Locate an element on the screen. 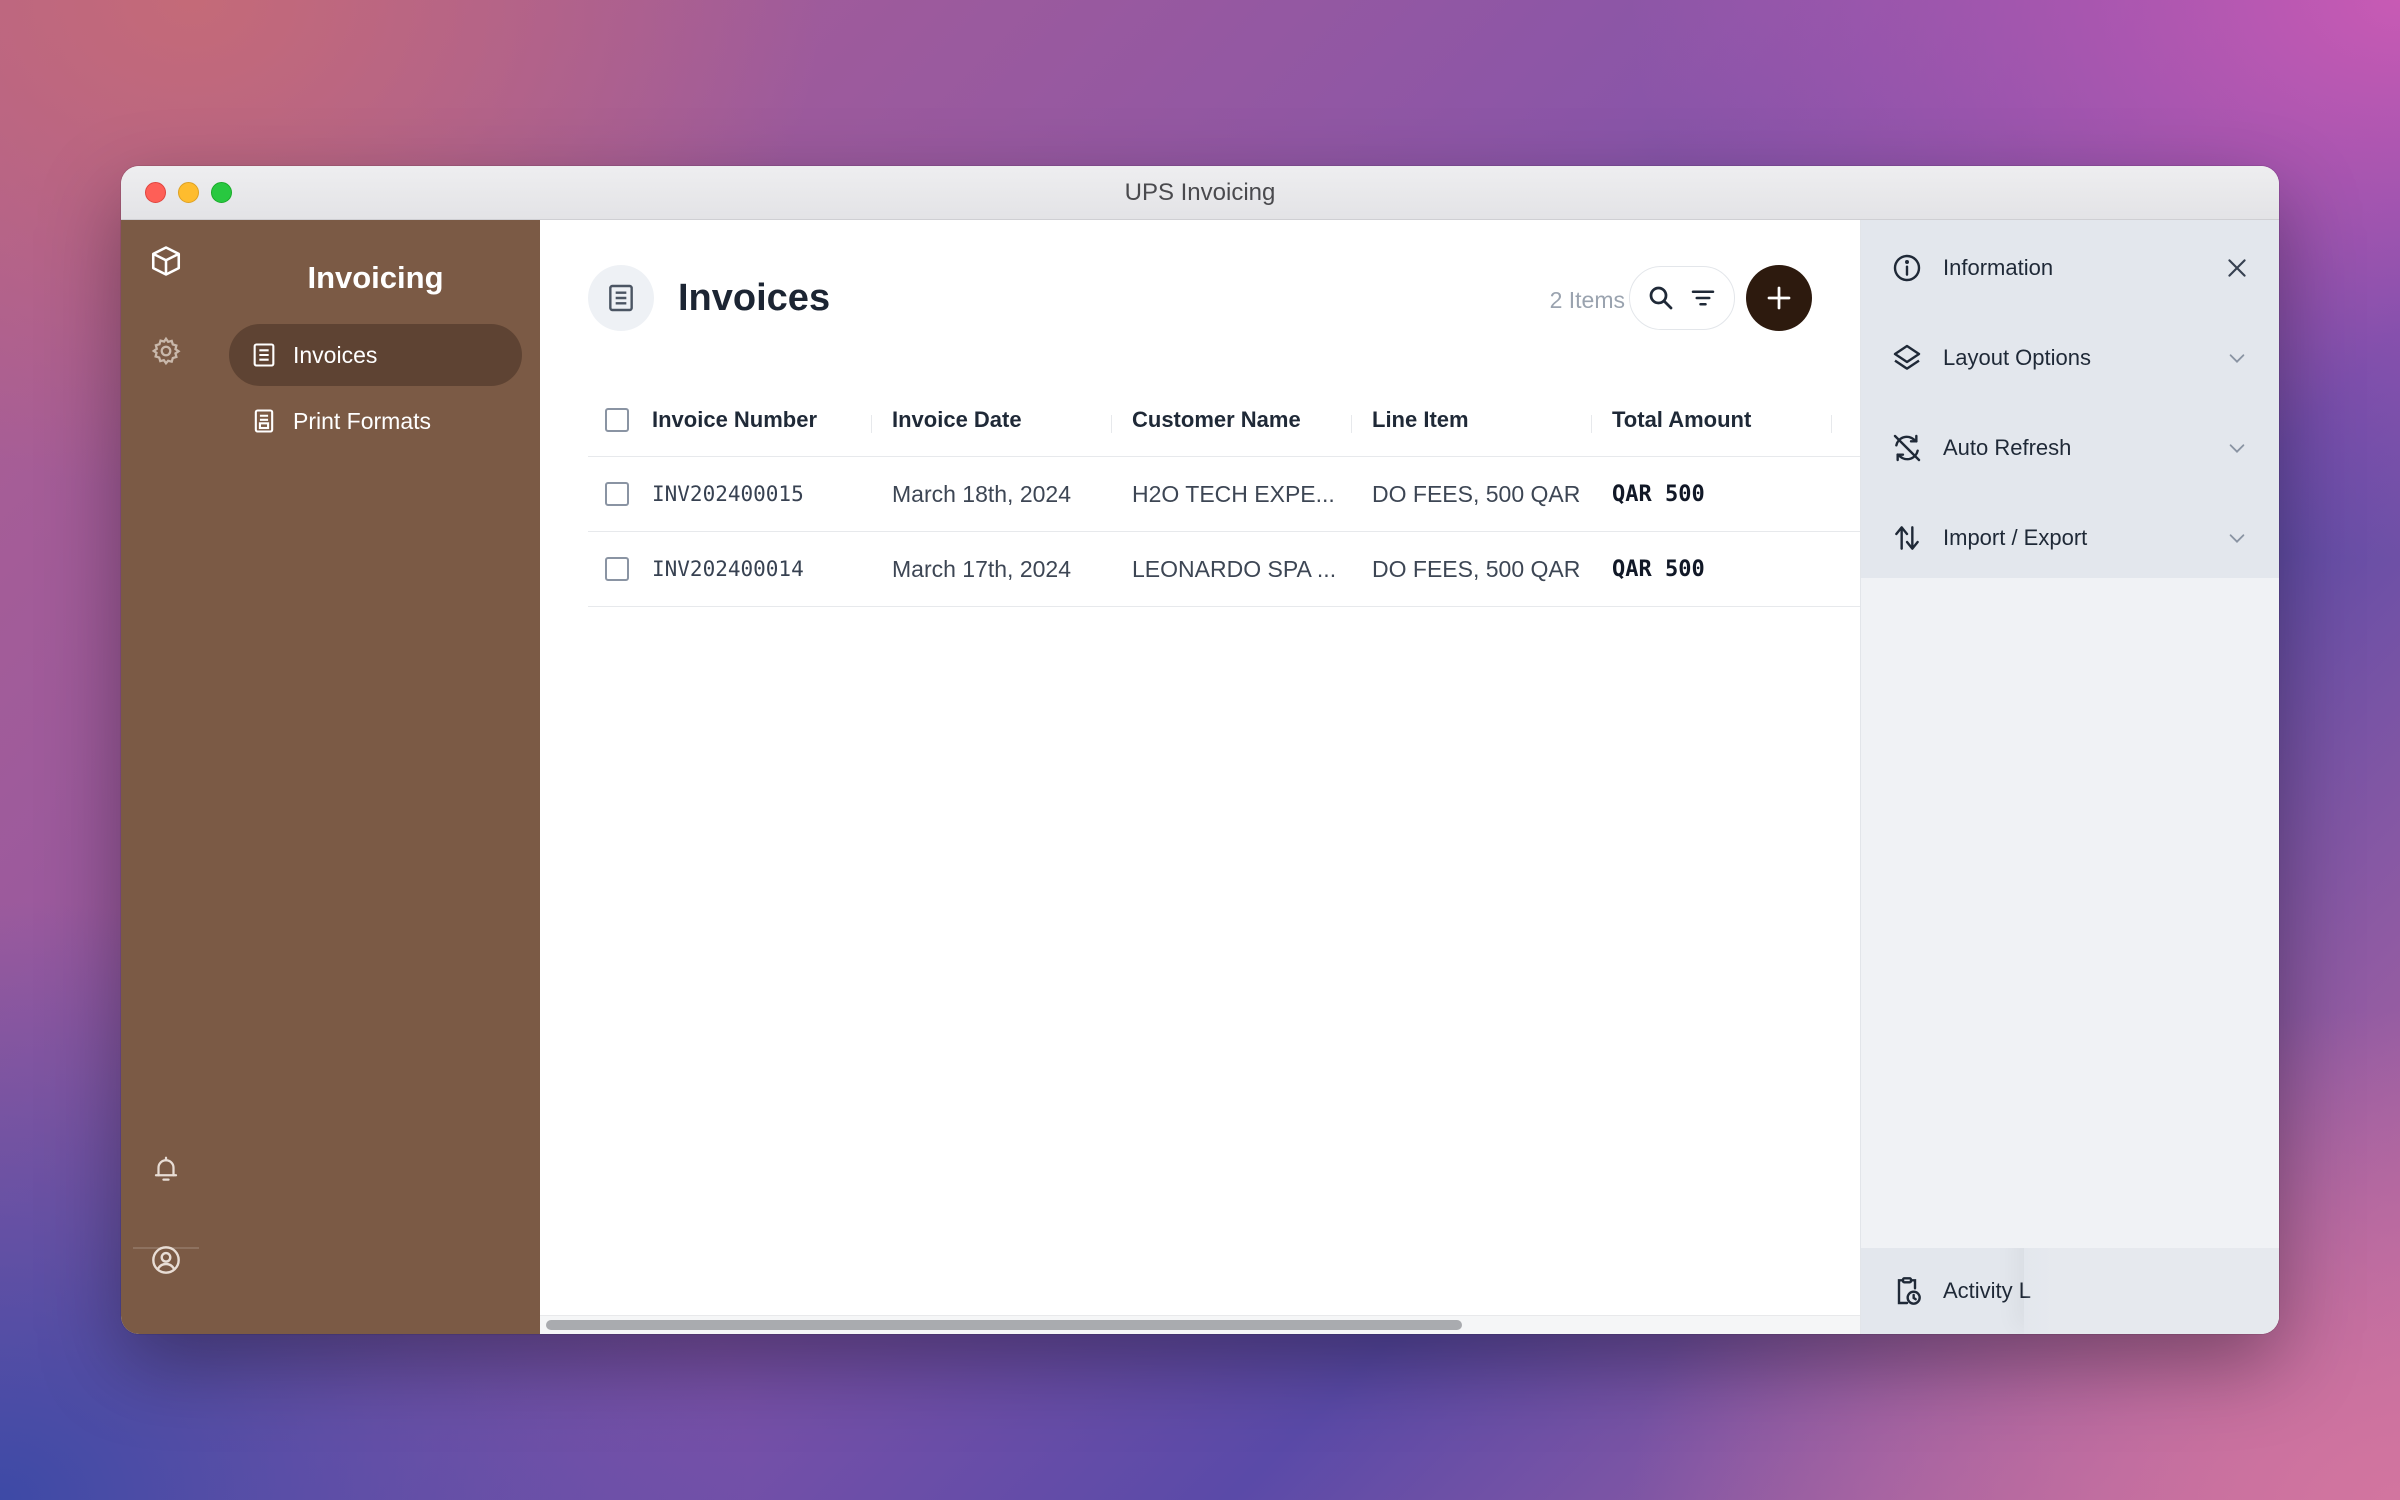  invoice-number: INV202400014 is located at coordinates (728, 569).